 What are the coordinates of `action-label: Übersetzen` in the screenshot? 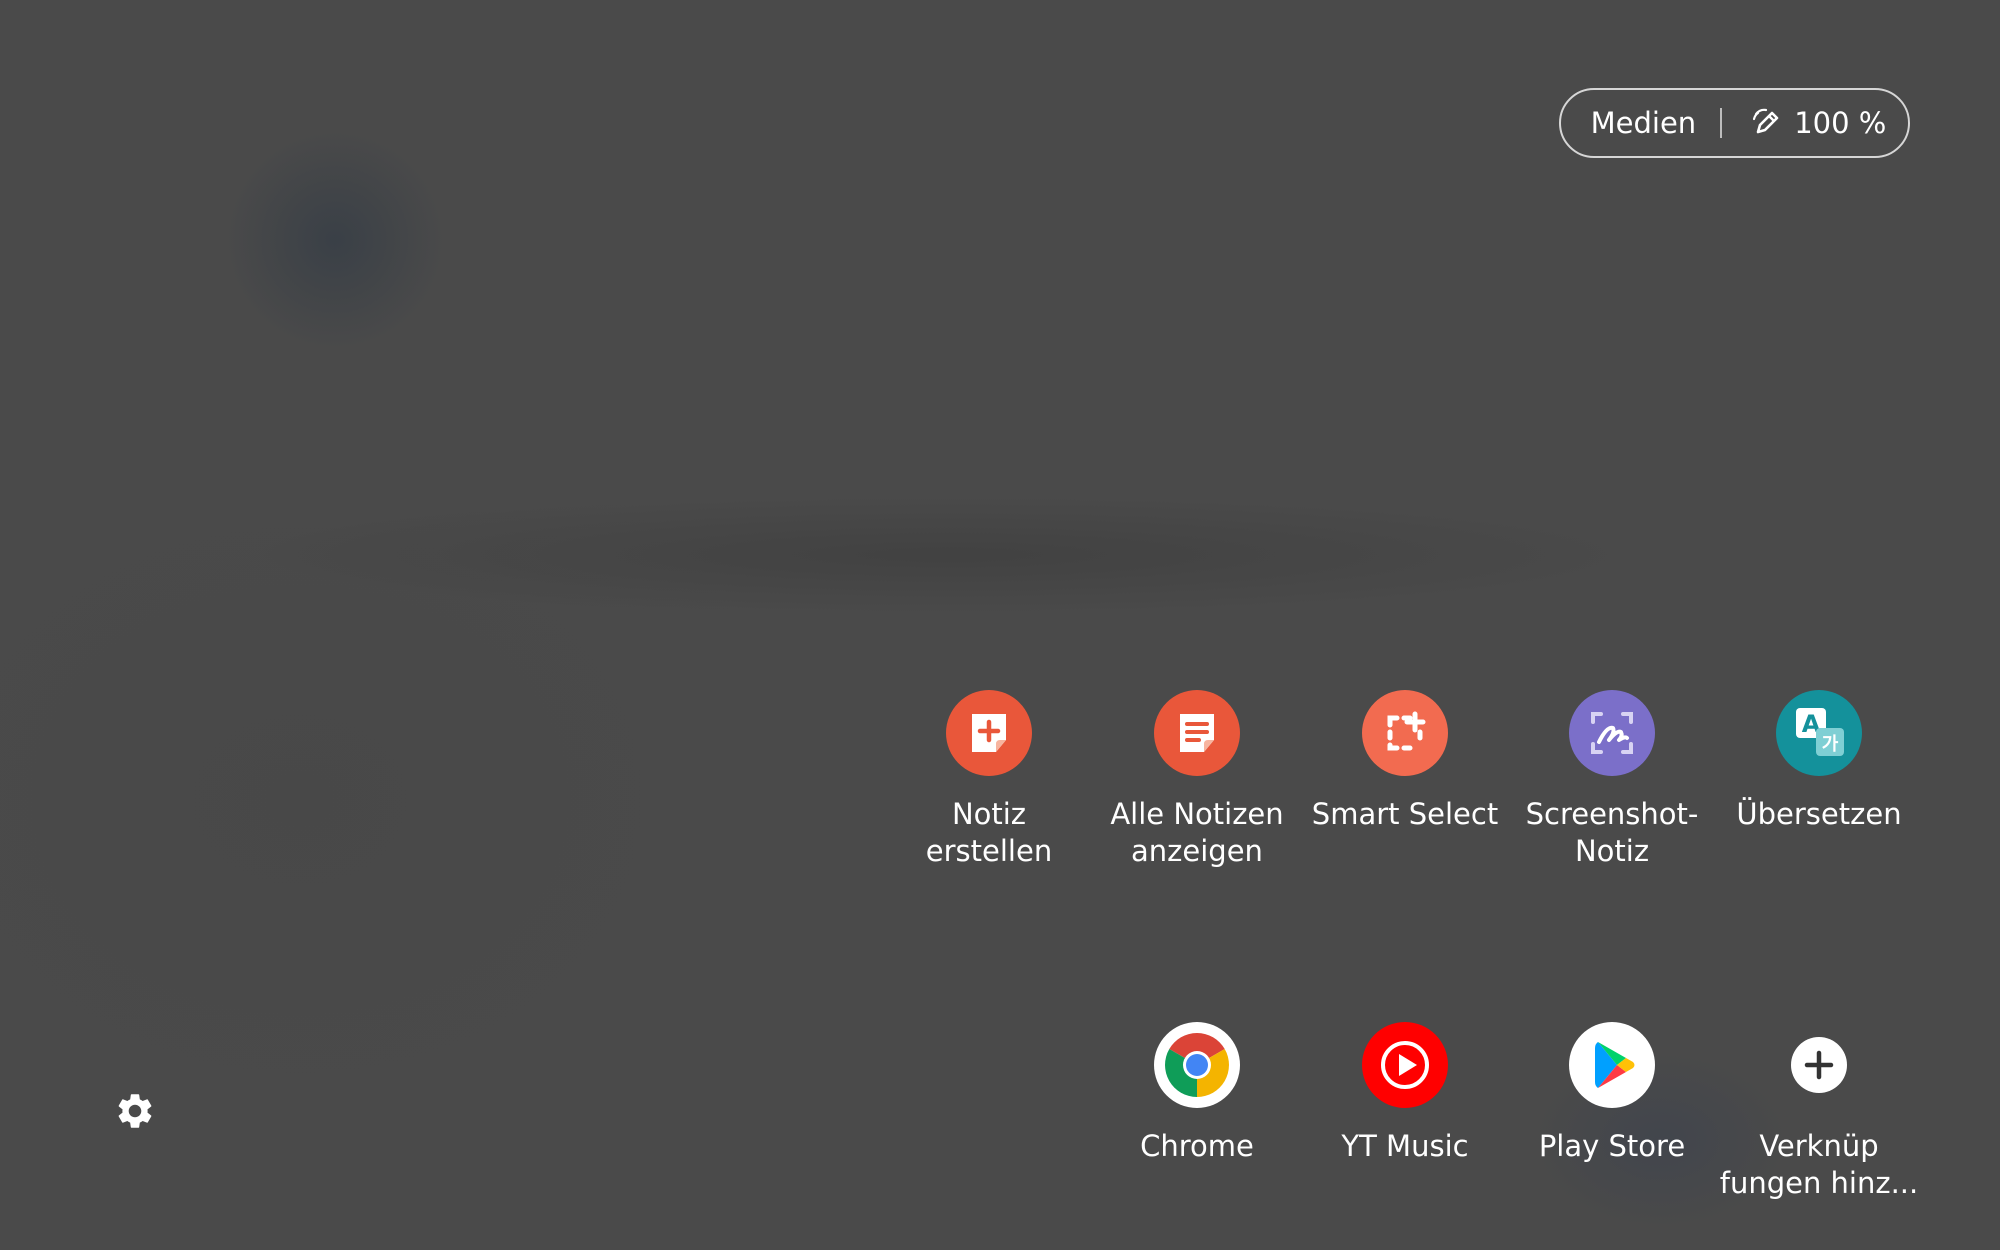 It's located at (1819, 814).